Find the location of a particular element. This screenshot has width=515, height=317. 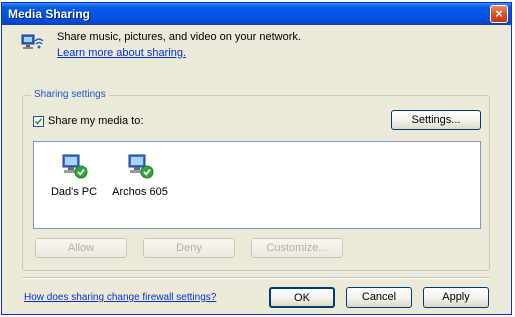

device-label: Archos 605 is located at coordinates (140, 192).